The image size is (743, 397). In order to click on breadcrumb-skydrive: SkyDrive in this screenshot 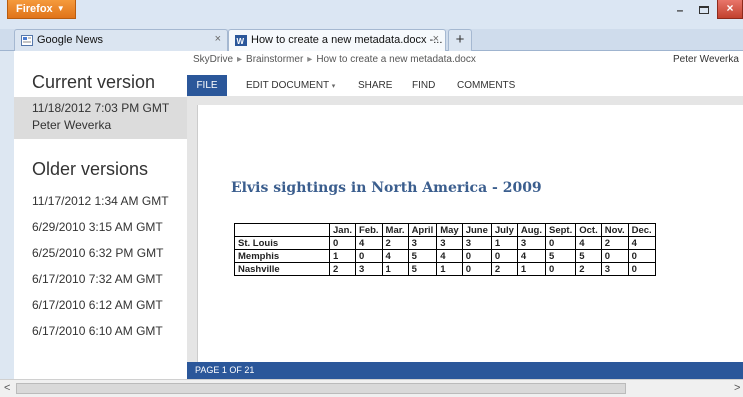, I will do `click(213, 59)`.